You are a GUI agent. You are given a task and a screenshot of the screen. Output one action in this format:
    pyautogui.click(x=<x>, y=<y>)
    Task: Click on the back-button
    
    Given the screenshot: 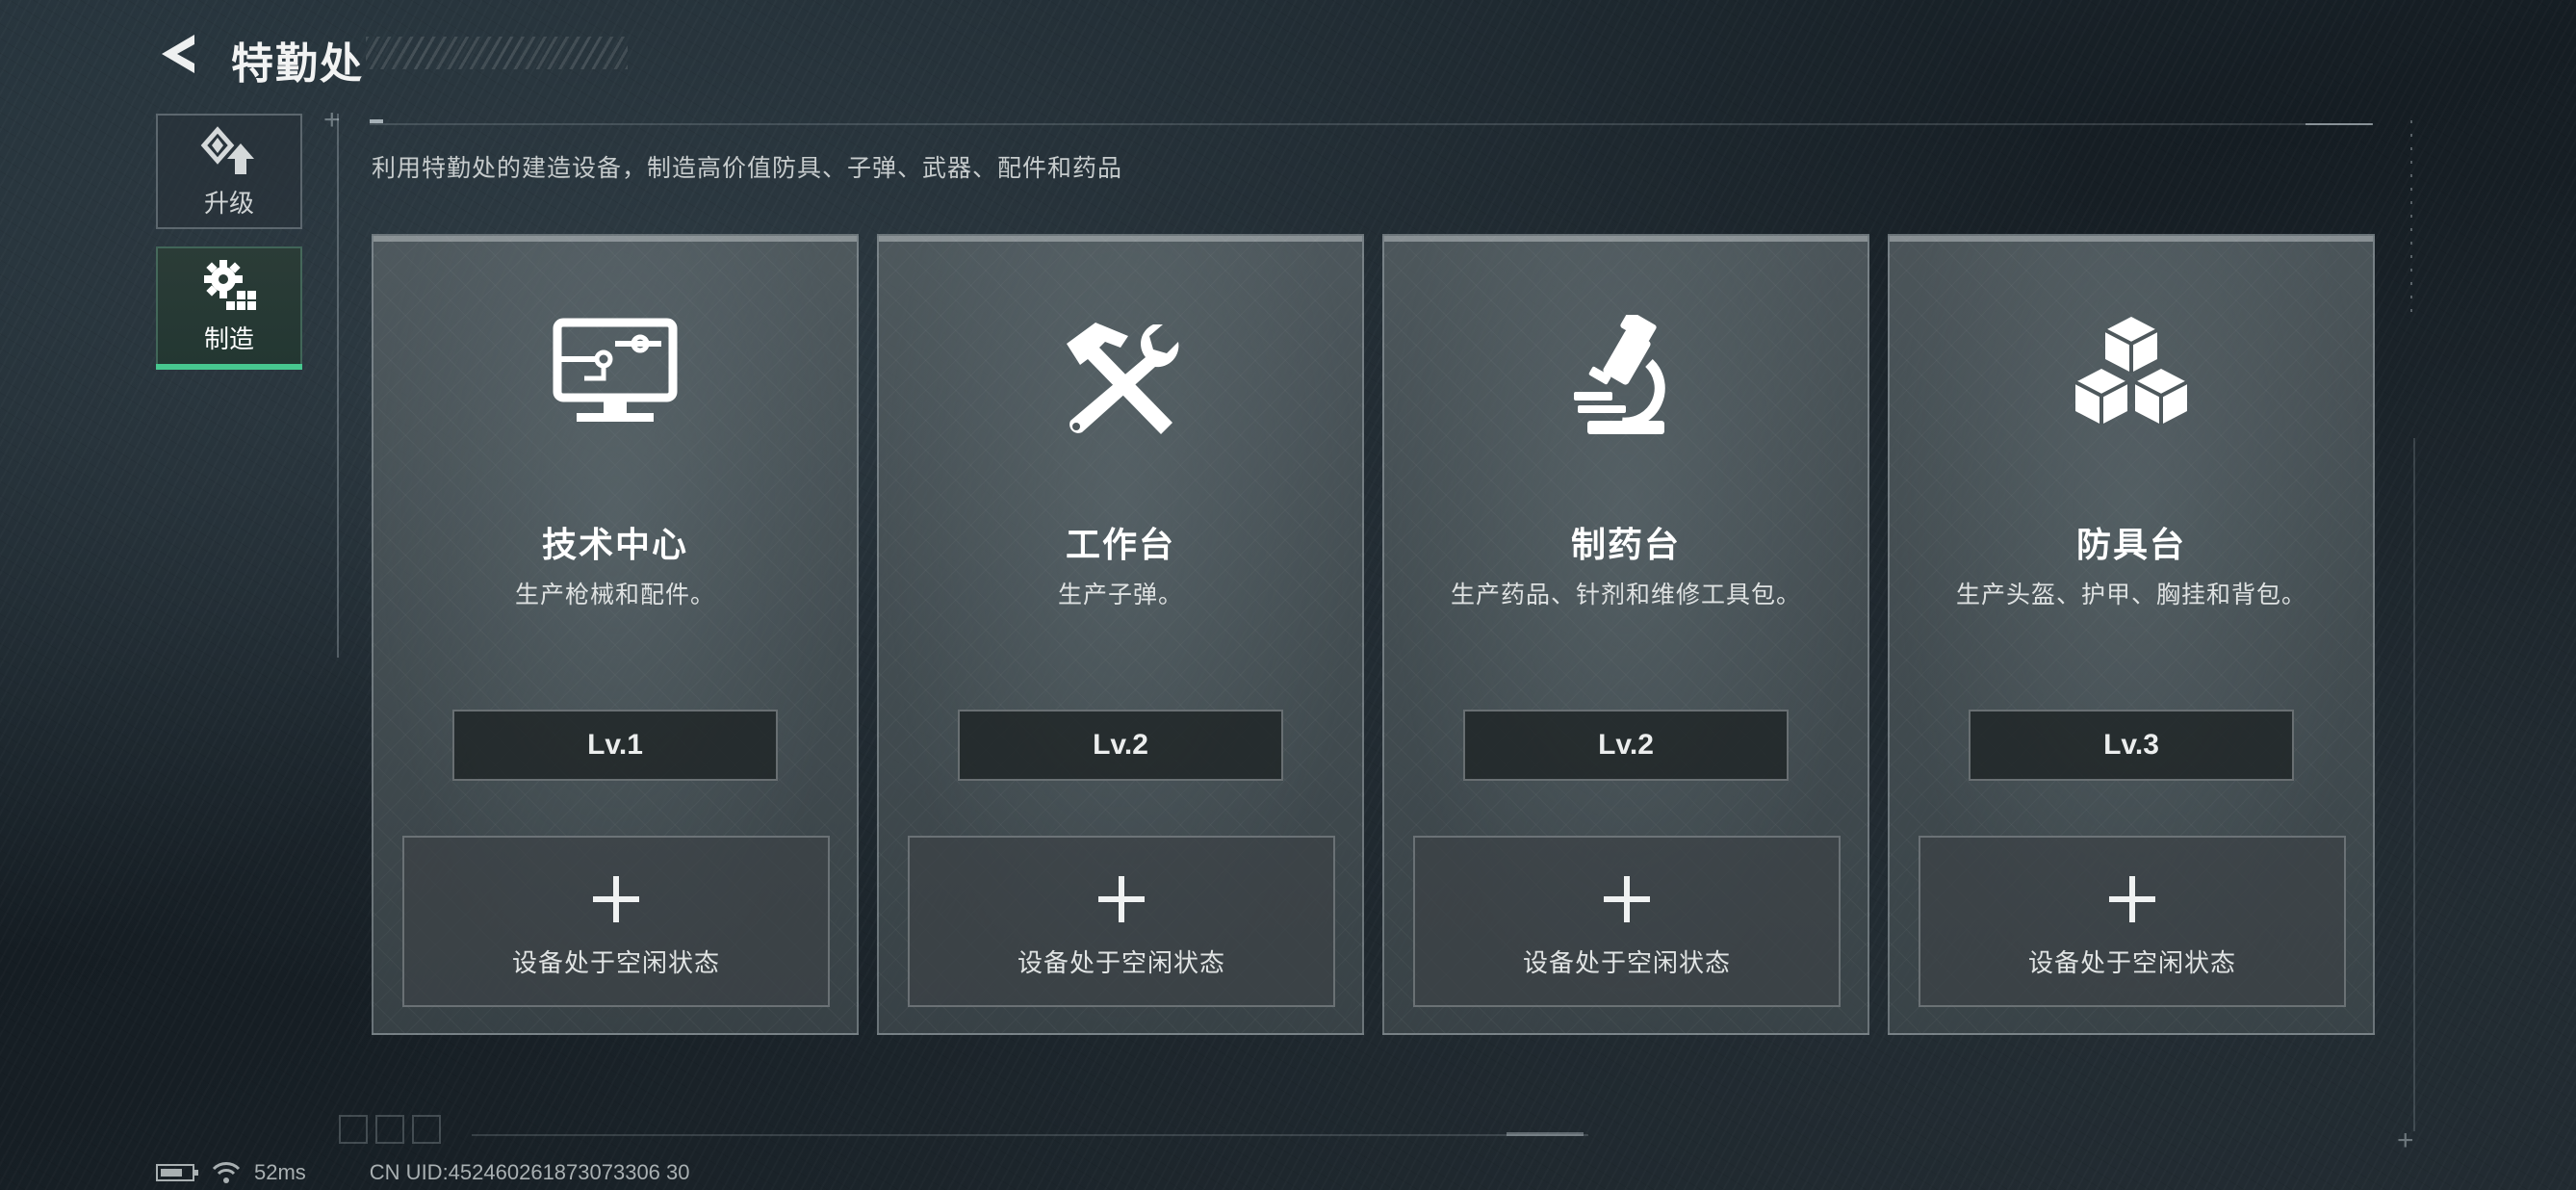 What is the action you would take?
    pyautogui.click(x=179, y=54)
    